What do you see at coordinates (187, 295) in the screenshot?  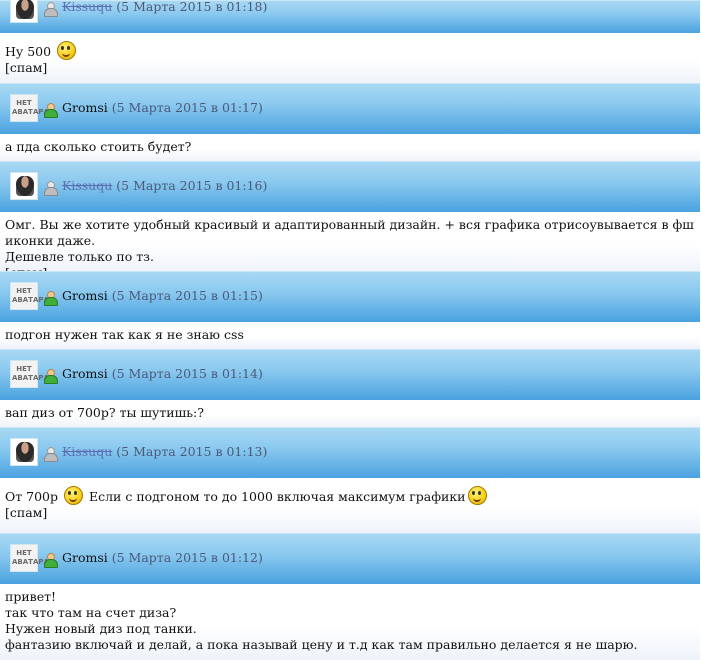 I see `post-timestamp: (5 Марта 2015 в 01:15)` at bounding box center [187, 295].